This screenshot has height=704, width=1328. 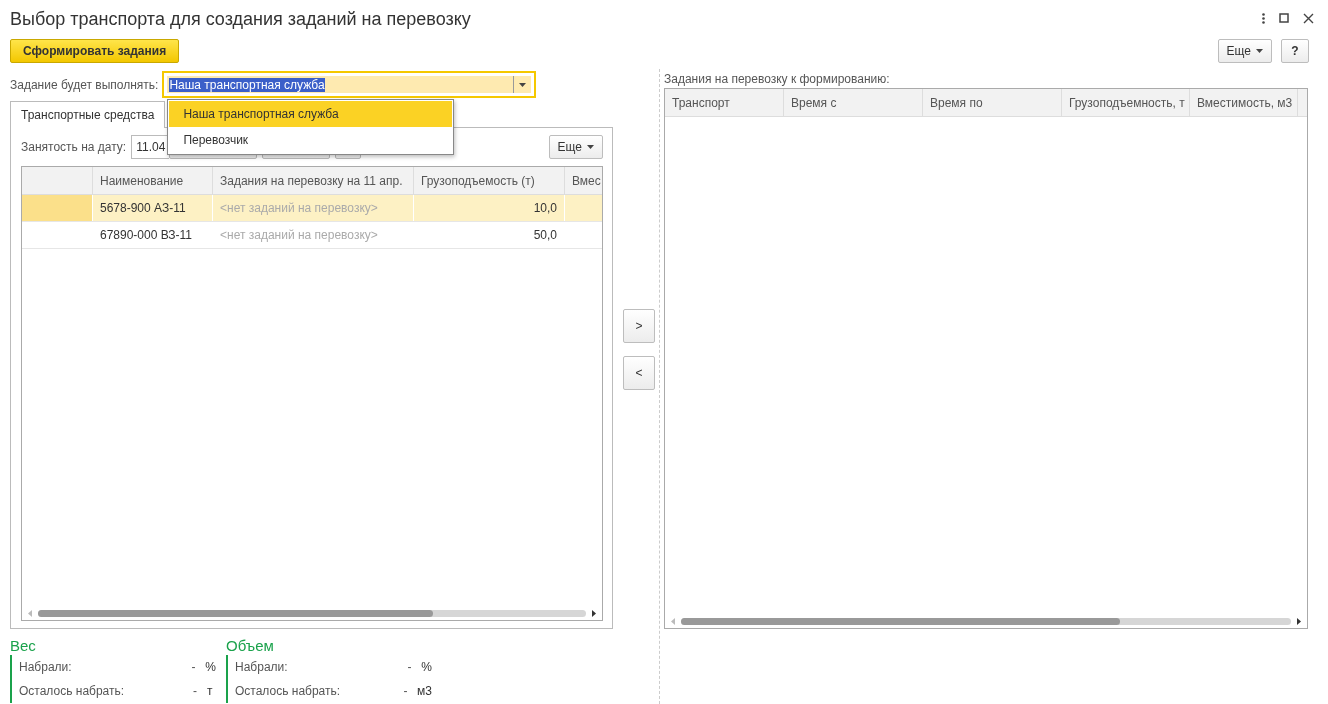 I want to click on column-header: Наименование, so click(x=153, y=180).